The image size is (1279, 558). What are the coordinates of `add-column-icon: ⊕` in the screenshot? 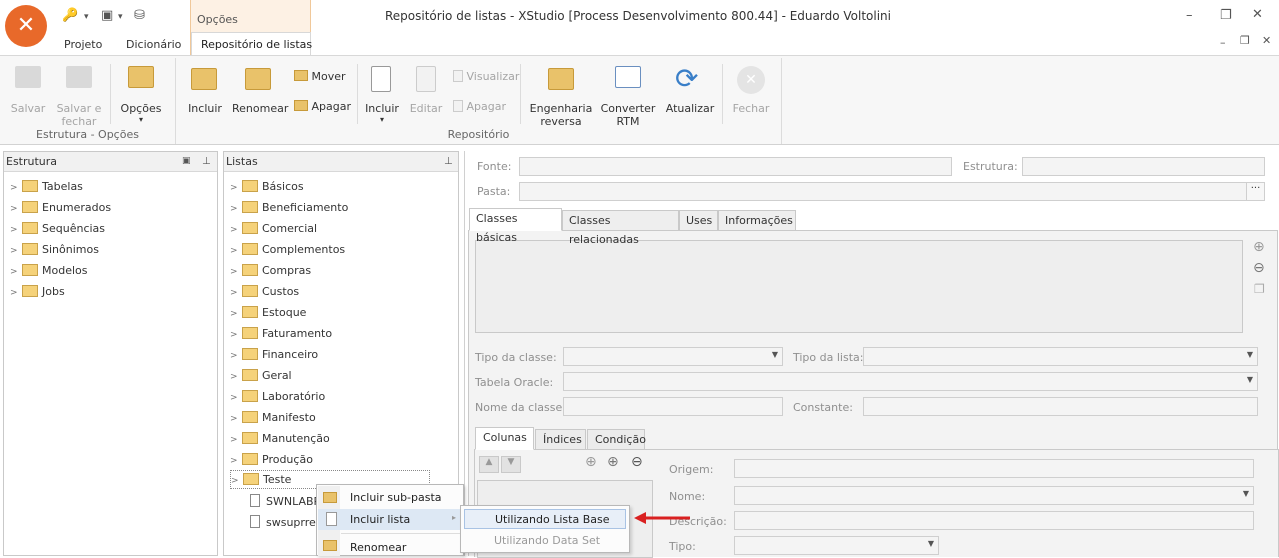 It's located at (613, 462).